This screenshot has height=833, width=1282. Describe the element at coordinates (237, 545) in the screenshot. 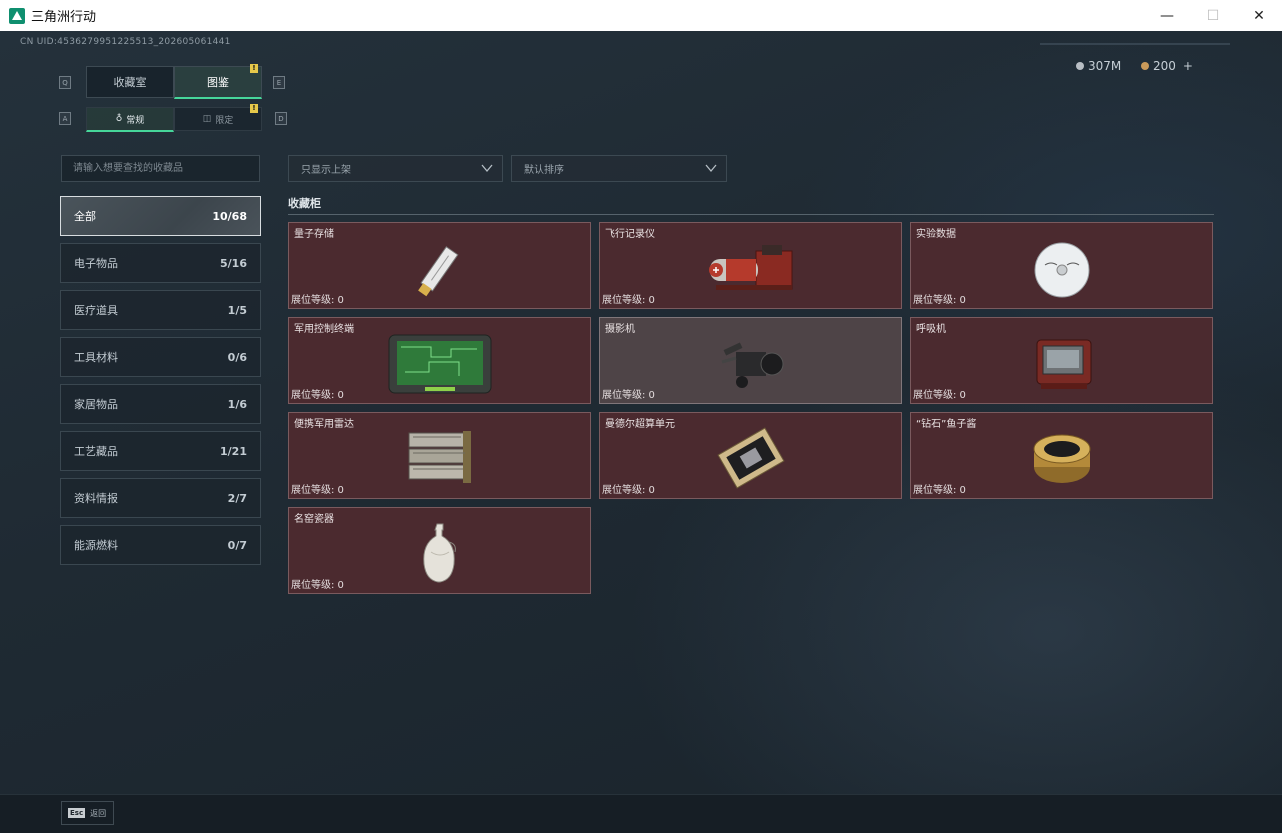

I see `category-count: 0/7` at that location.